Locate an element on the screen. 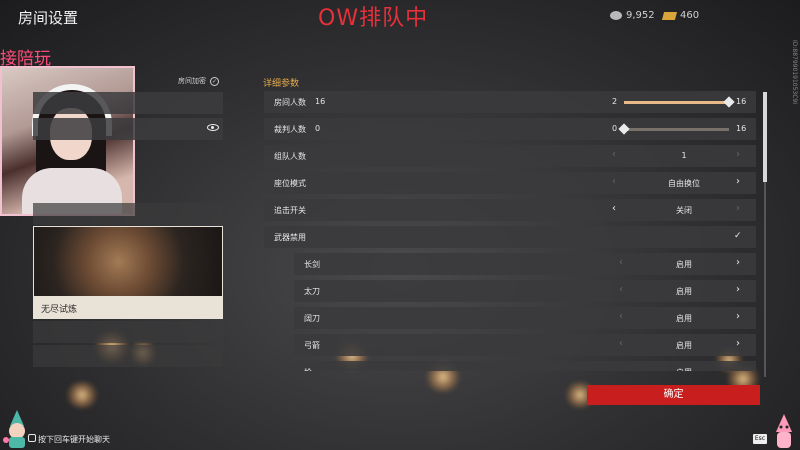  setting-value: 自由换位 is located at coordinates (684, 183).